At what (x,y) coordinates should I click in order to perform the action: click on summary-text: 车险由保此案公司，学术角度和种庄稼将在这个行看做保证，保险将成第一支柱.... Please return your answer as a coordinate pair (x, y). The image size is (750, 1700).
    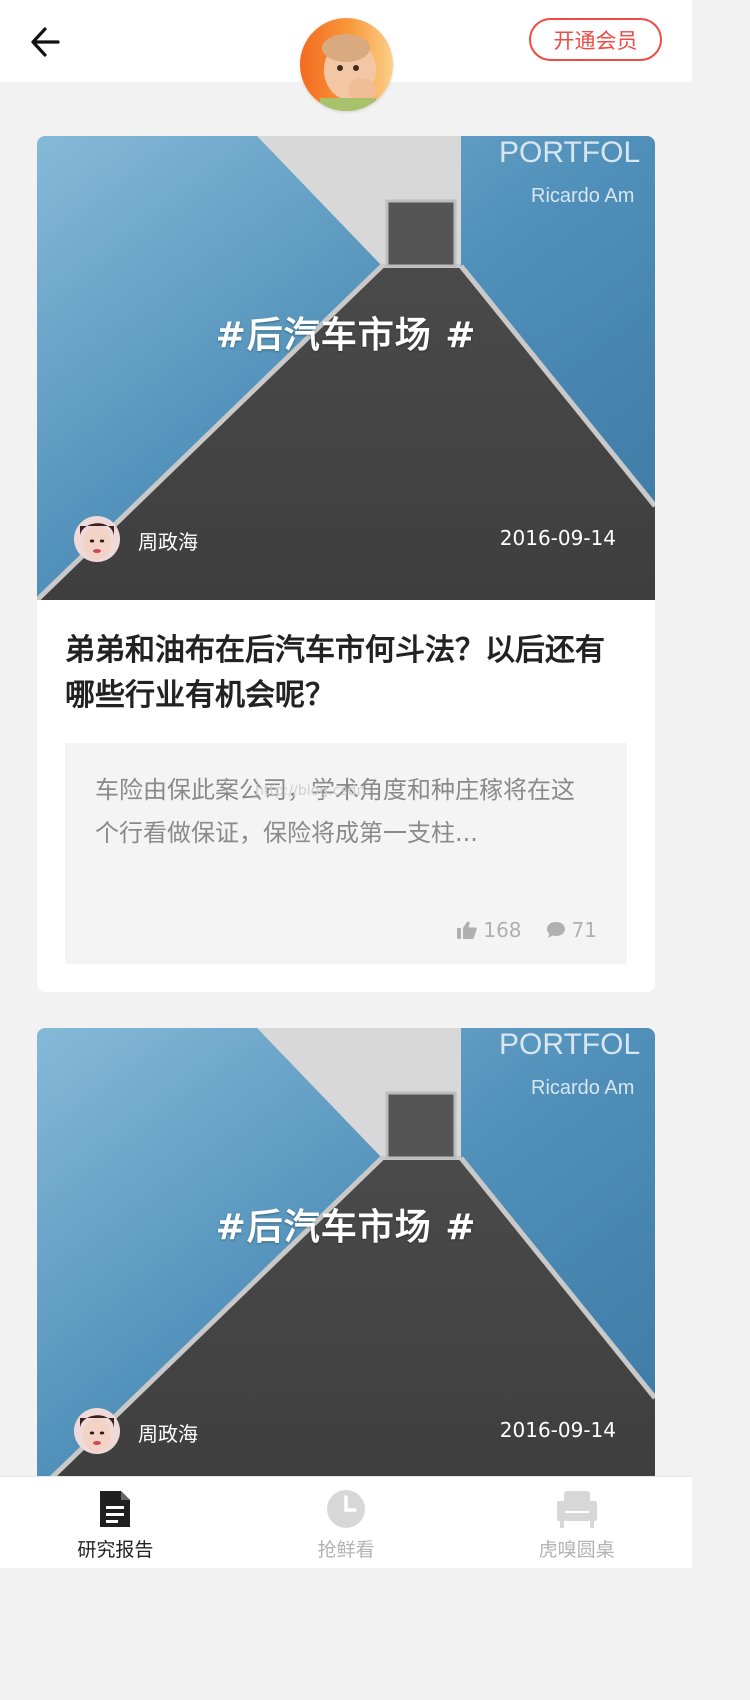
    Looking at the image, I should click on (335, 811).